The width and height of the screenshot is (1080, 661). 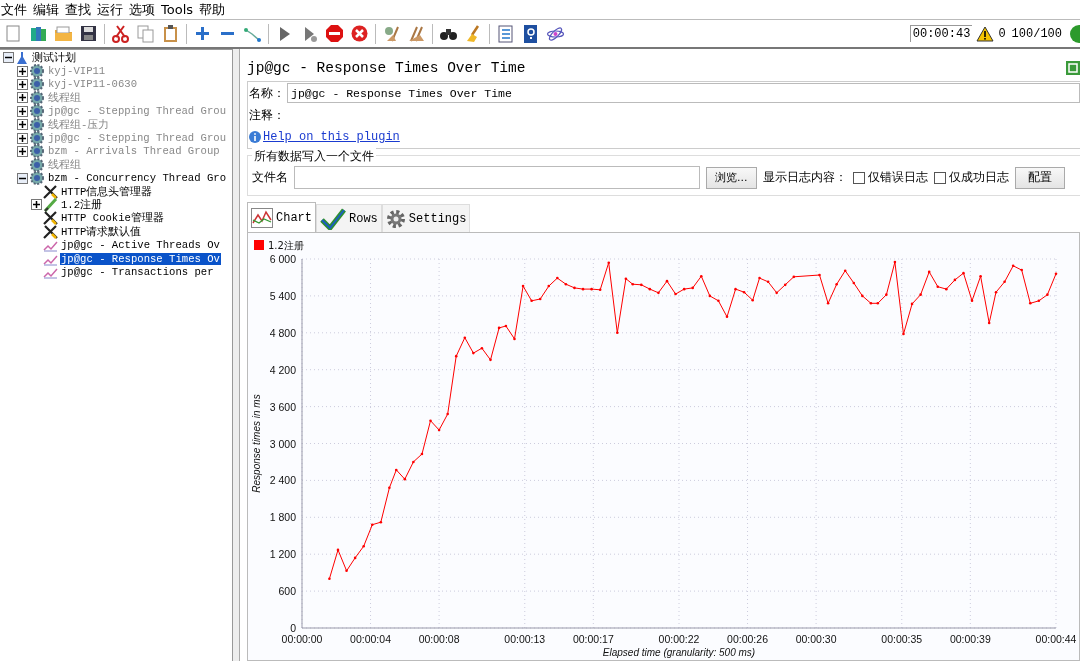 What do you see at coordinates (120, 33) in the screenshot?
I see `cut-icon` at bounding box center [120, 33].